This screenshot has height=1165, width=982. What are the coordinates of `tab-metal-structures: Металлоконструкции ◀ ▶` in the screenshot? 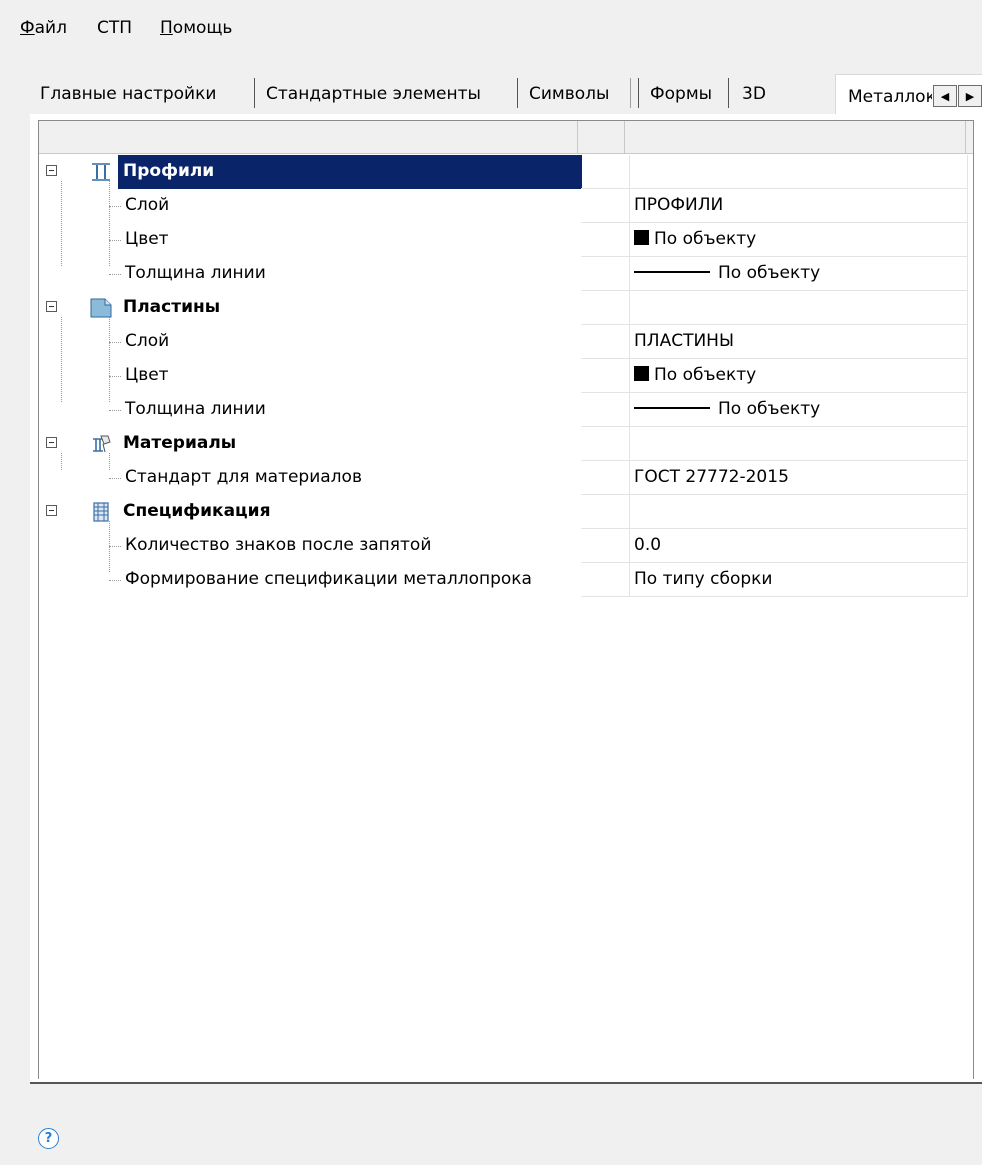 It's located at (908, 94).